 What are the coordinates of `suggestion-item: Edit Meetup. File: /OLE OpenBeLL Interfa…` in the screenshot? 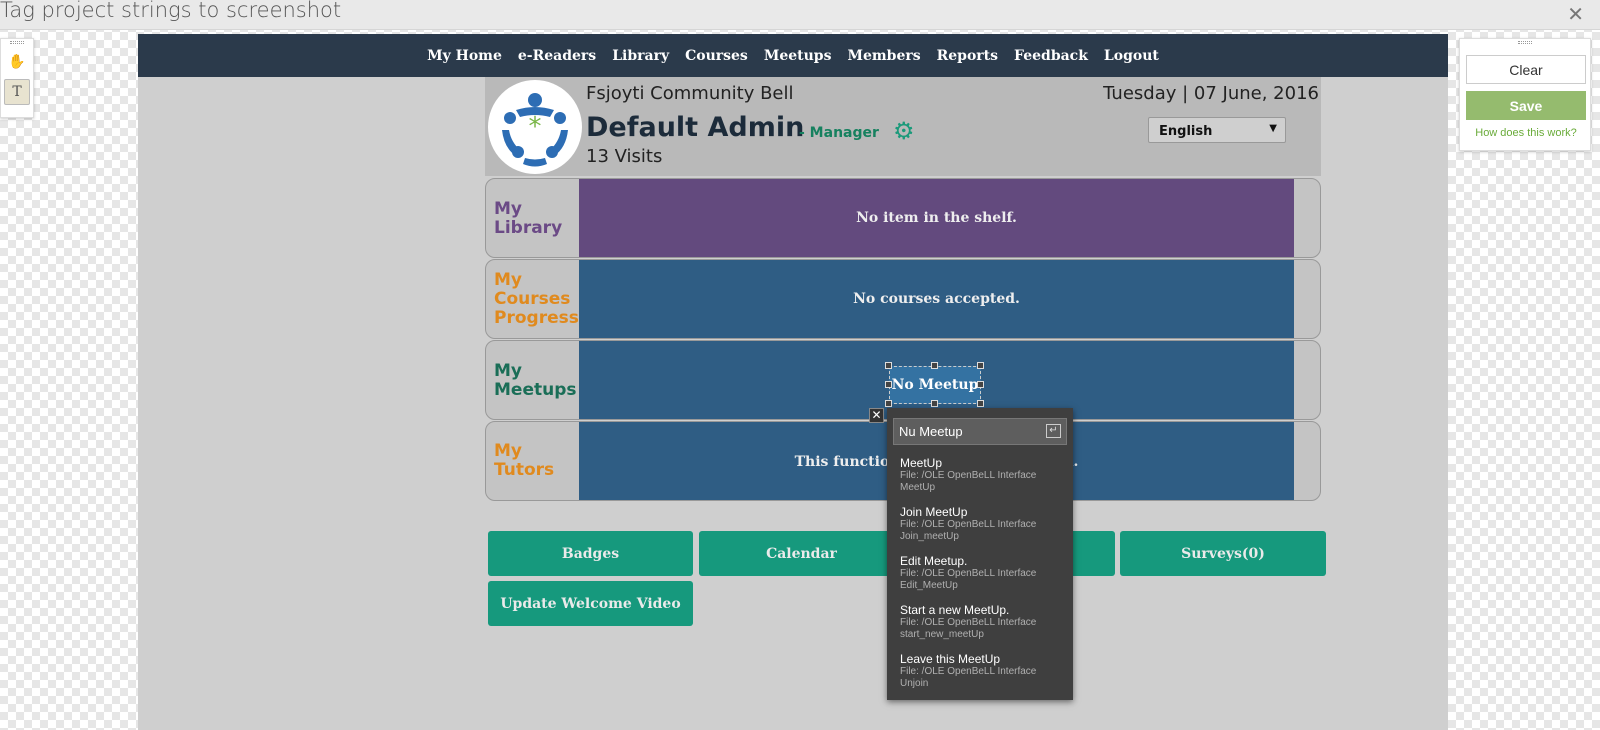 It's located at (982, 573).